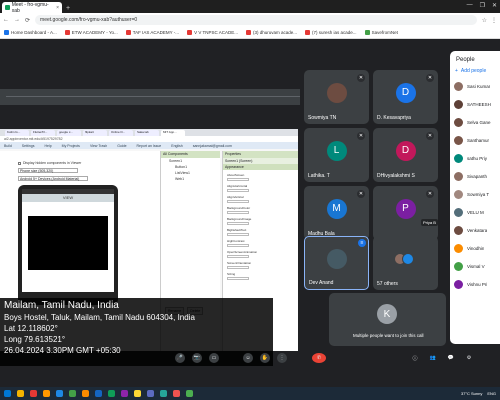 The width and height of the screenshot is (500, 400). I want to click on people-list-item: Venkatara, so click(475, 230).